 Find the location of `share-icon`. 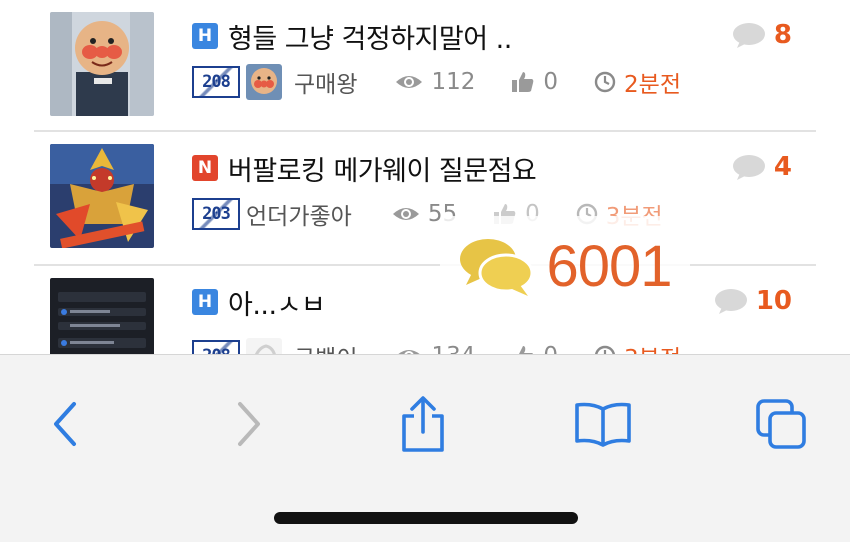

share-icon is located at coordinates (423, 424).